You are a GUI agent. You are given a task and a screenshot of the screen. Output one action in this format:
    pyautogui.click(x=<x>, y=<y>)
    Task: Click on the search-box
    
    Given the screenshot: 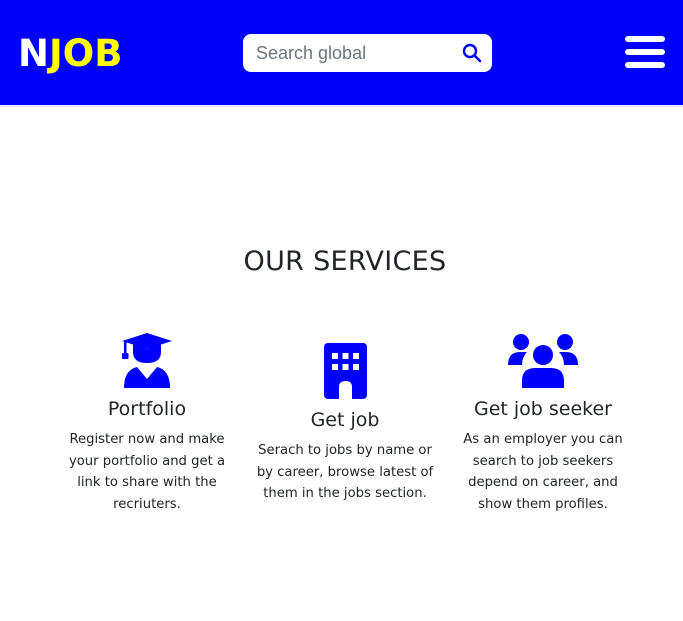 What is the action you would take?
    pyautogui.click(x=367, y=53)
    